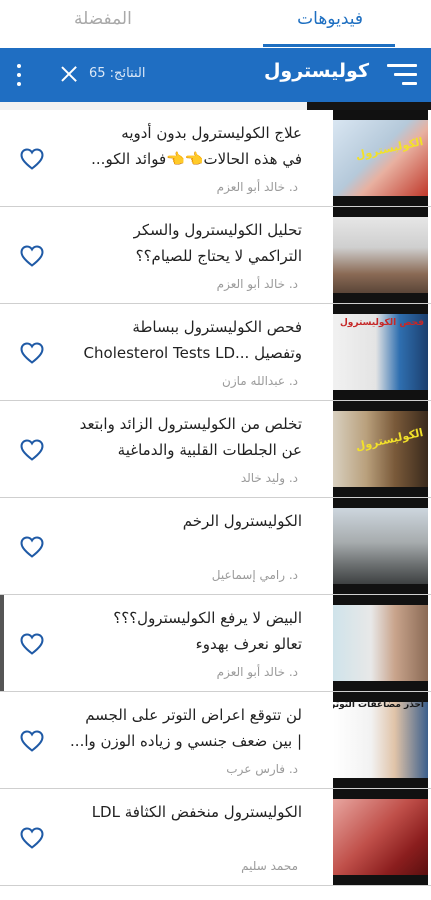 This screenshot has width=431, height=900. I want to click on video-thumbnail: فحص الكوليسترول, so click(380, 352).